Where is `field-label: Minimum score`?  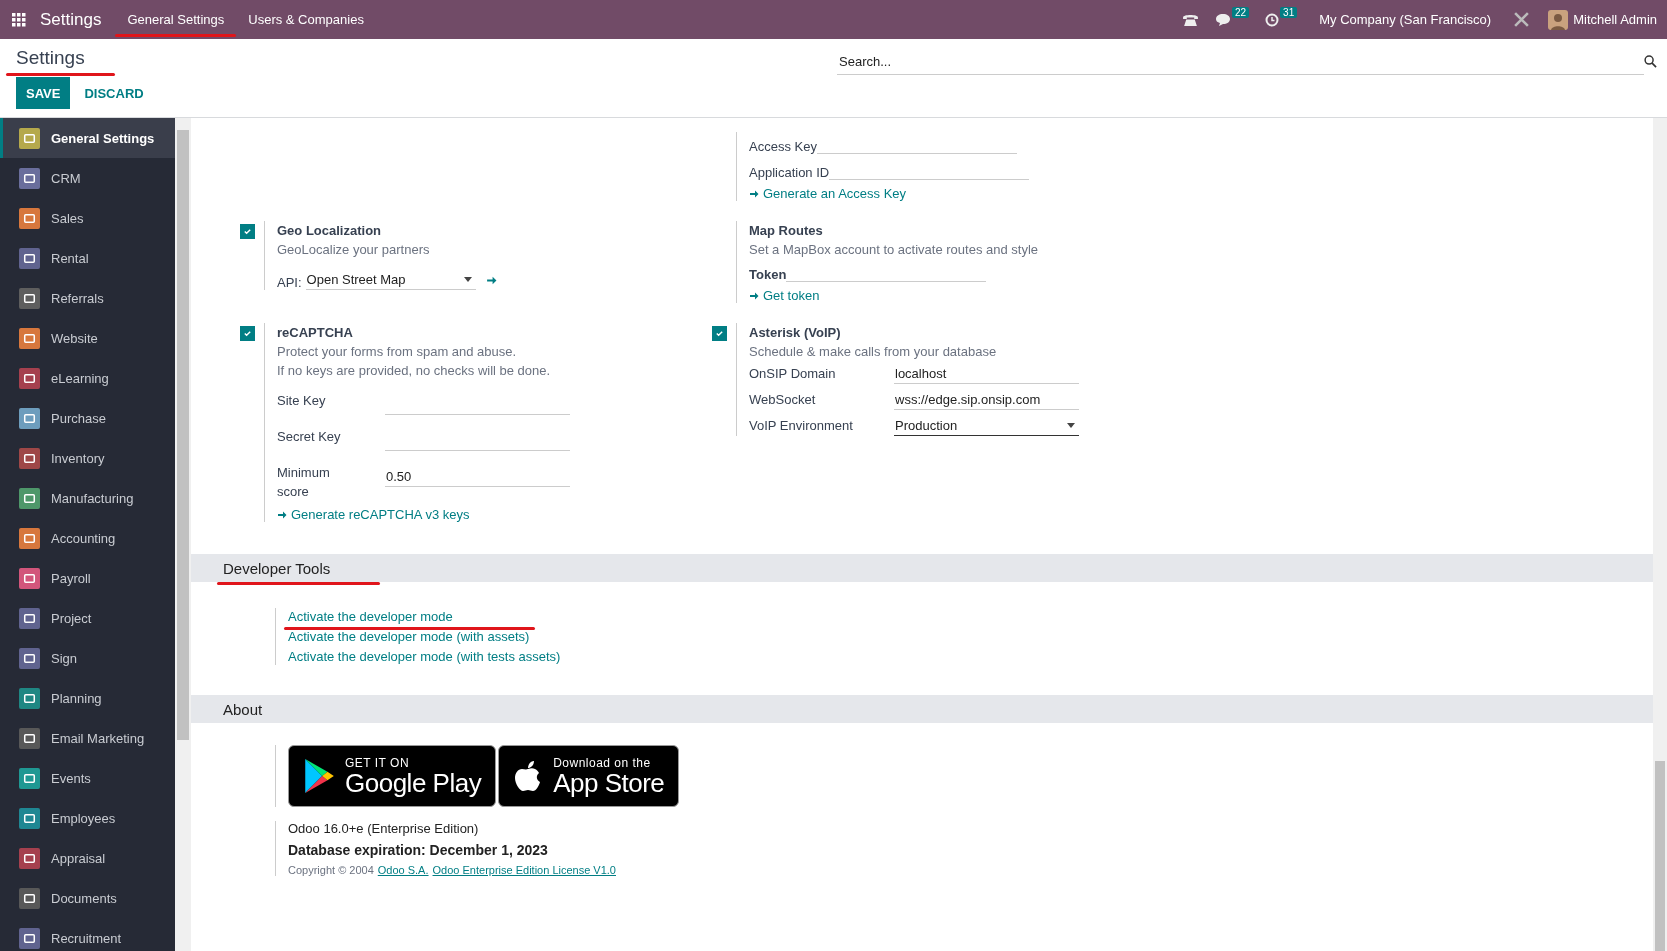
field-label: Minimum score is located at coordinates (304, 482).